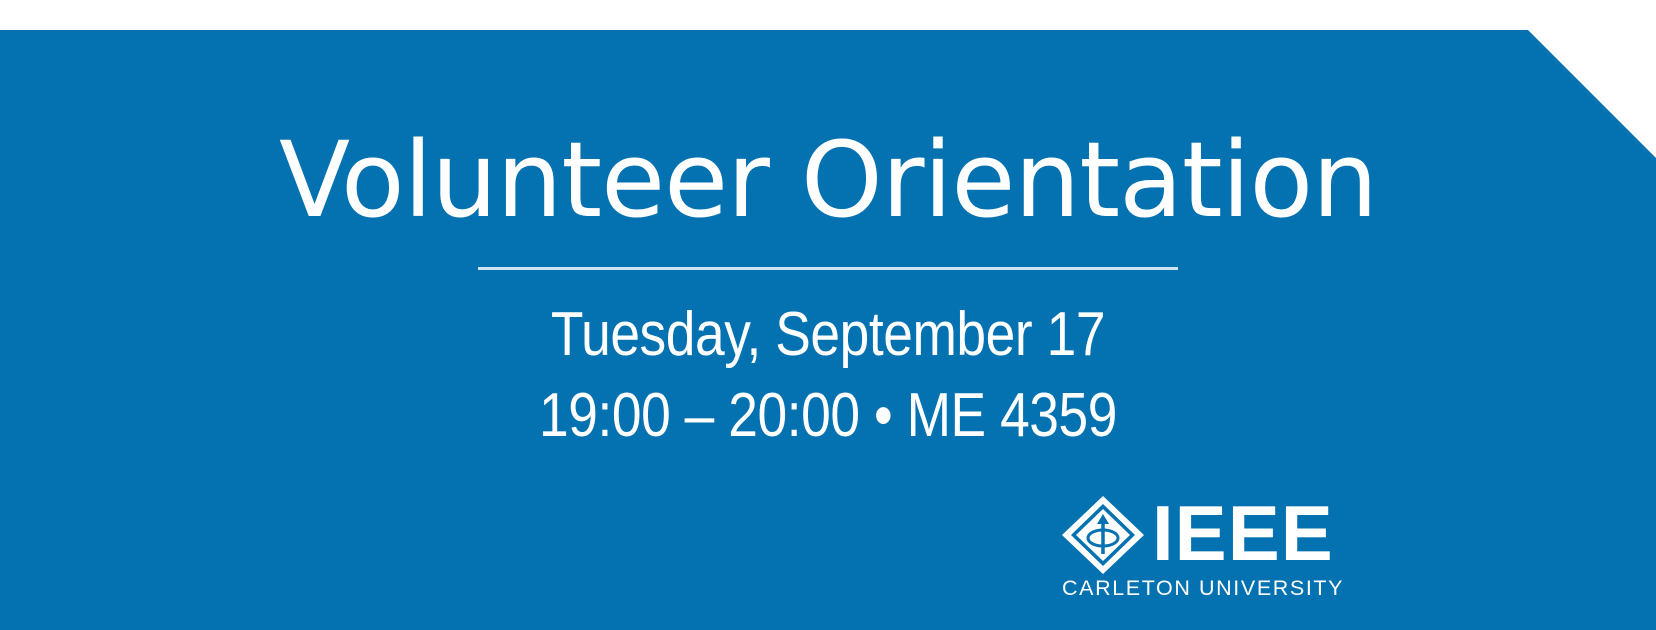 The width and height of the screenshot is (1656, 630). What do you see at coordinates (1103, 535) in the screenshot?
I see `ieee-kite-icon` at bounding box center [1103, 535].